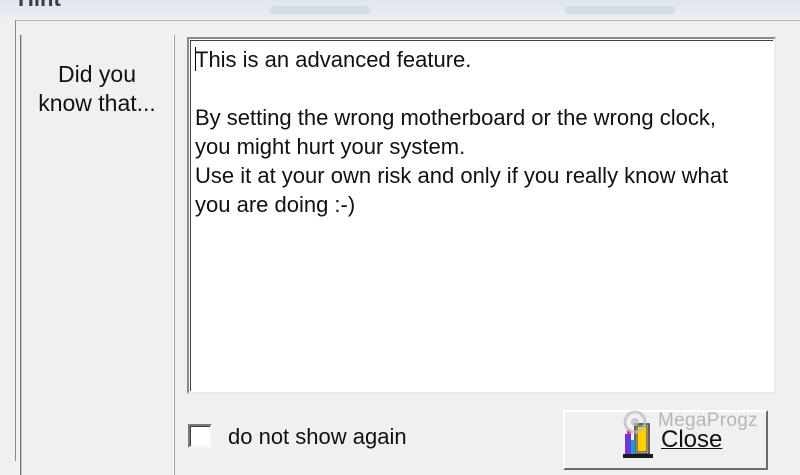 This screenshot has width=800, height=475. I want to click on window-title: Hint, so click(39, 6).